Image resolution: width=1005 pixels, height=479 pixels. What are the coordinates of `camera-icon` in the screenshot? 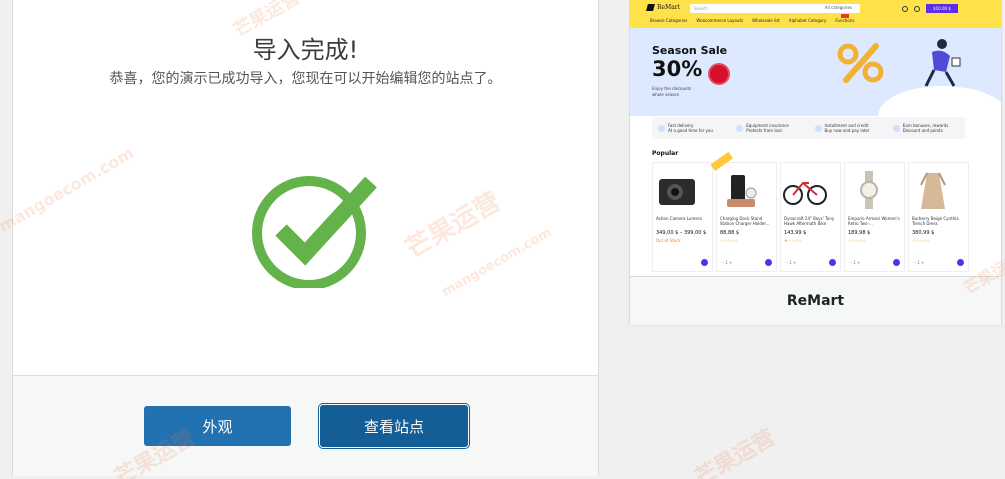 It's located at (677, 192).